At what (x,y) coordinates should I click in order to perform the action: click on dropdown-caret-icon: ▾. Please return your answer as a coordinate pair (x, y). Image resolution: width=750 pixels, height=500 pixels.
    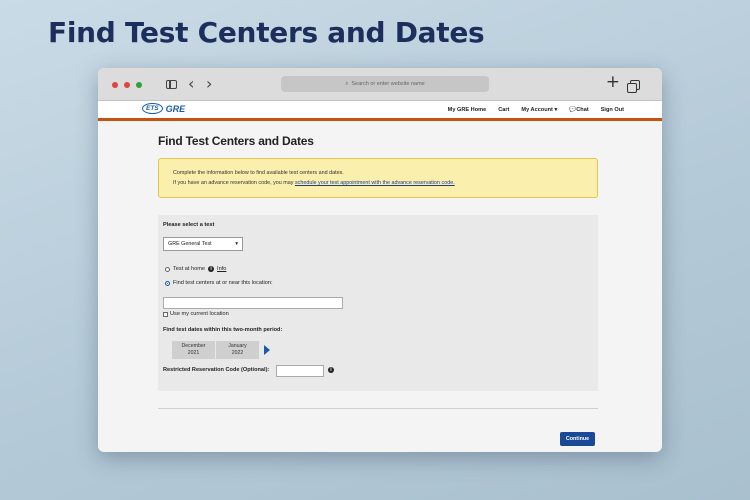
    Looking at the image, I should click on (236, 244).